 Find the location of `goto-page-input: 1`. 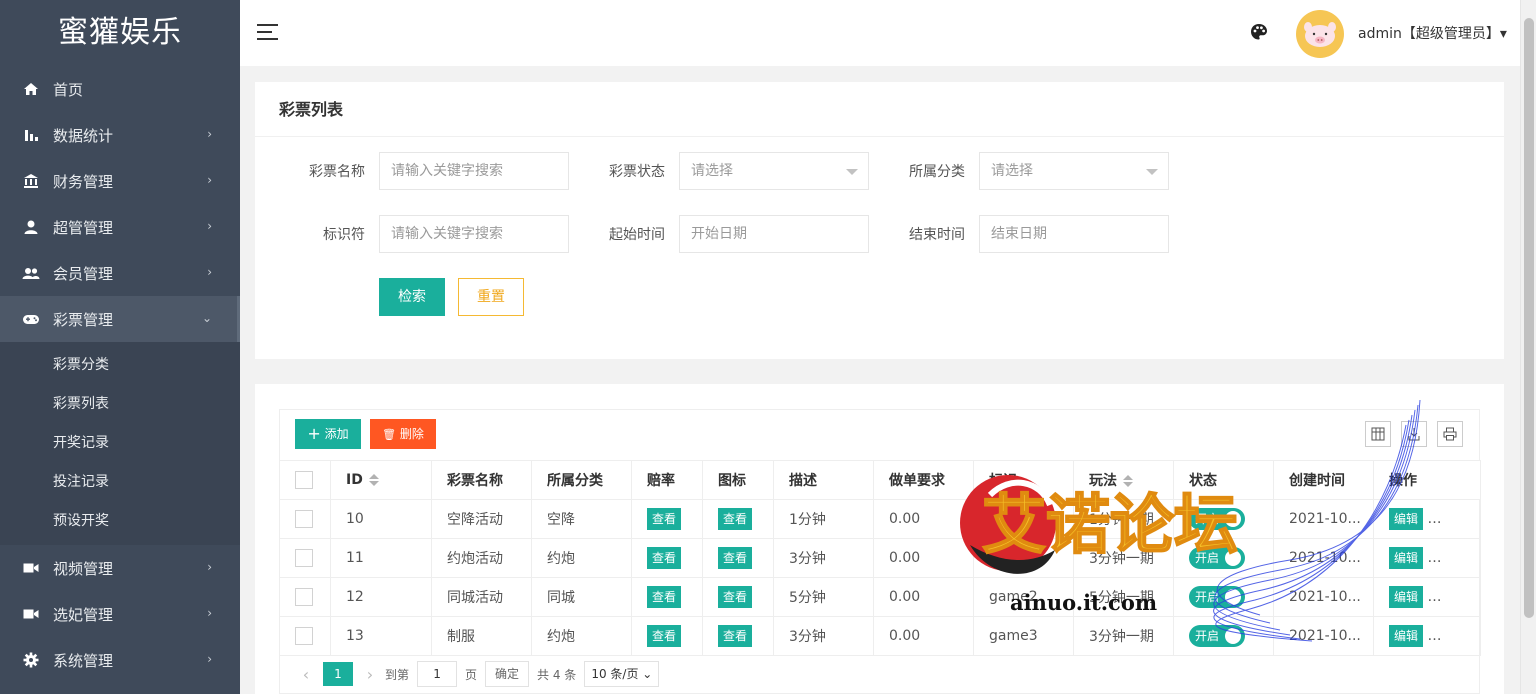

goto-page-input: 1 is located at coordinates (437, 674).